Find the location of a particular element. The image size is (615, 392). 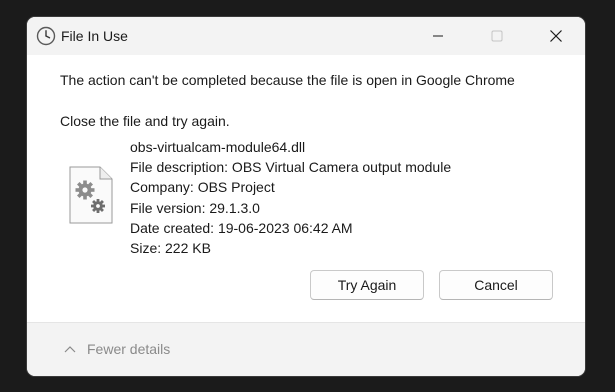

try-again-button: Try Again is located at coordinates (367, 285).